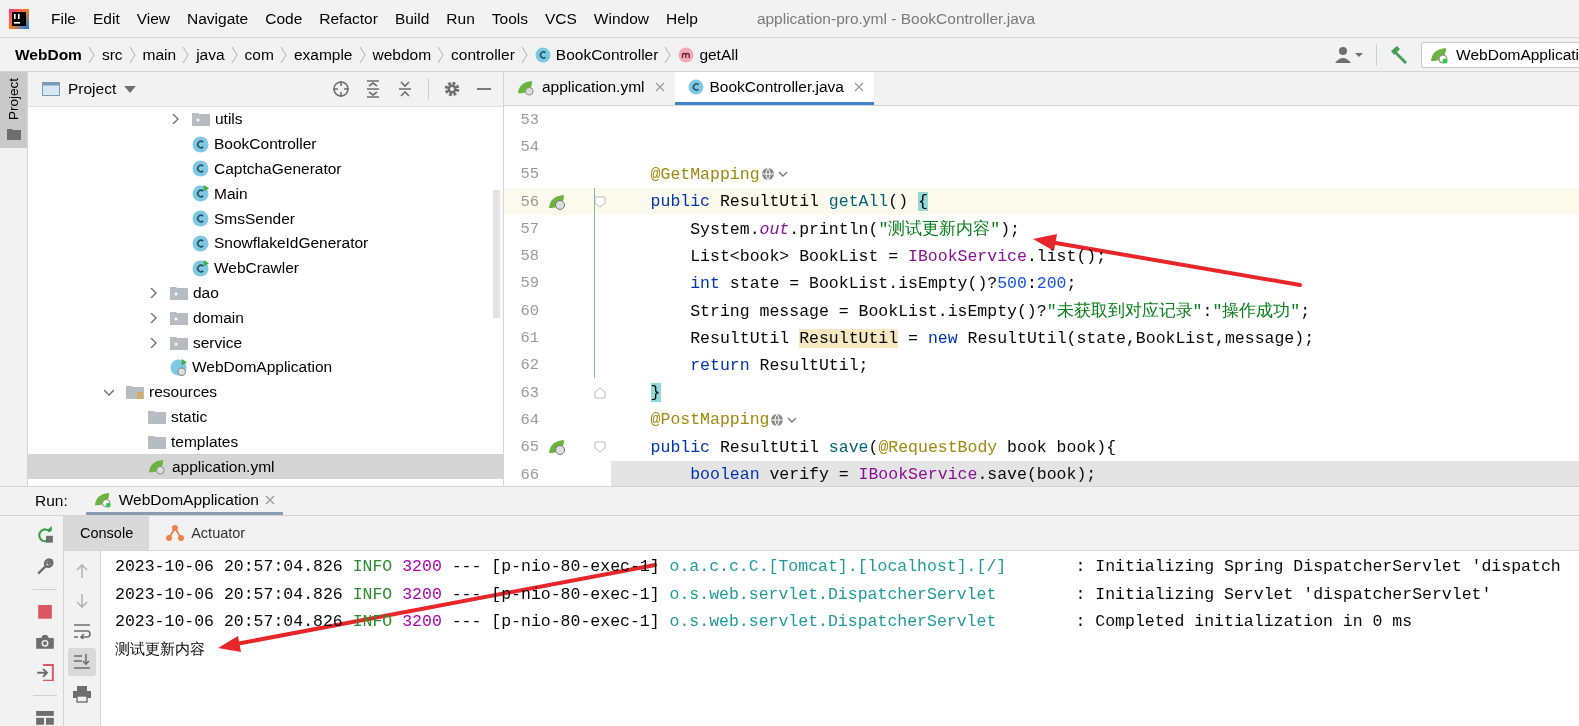 Image resolution: width=1579 pixels, height=726 pixels. I want to click on breadcrumb-item: WebDom, so click(48, 54).